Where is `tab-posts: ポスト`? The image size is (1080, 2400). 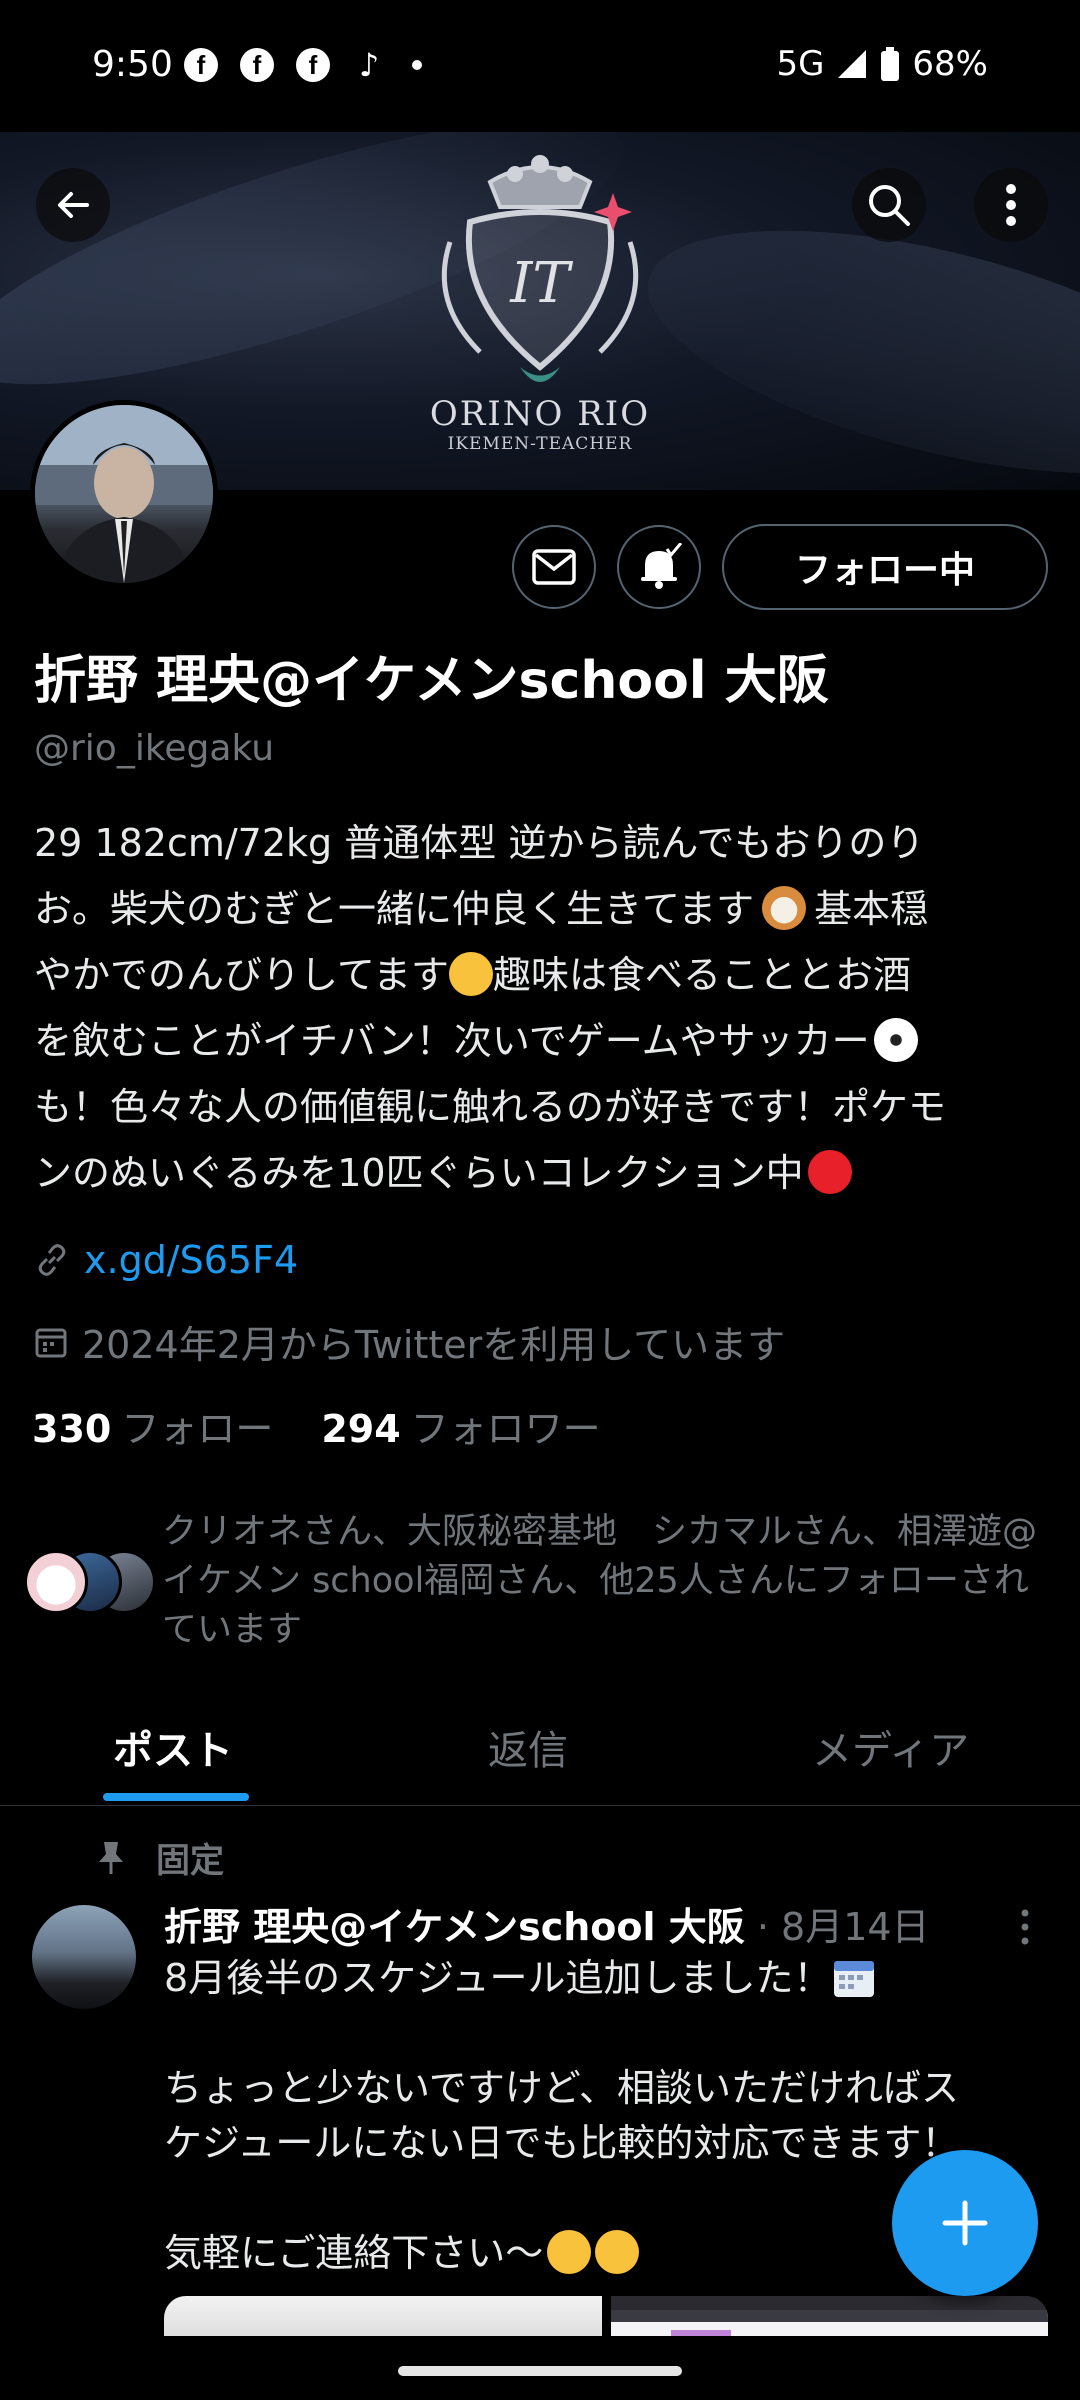 tab-posts: ポスト is located at coordinates (173, 1747).